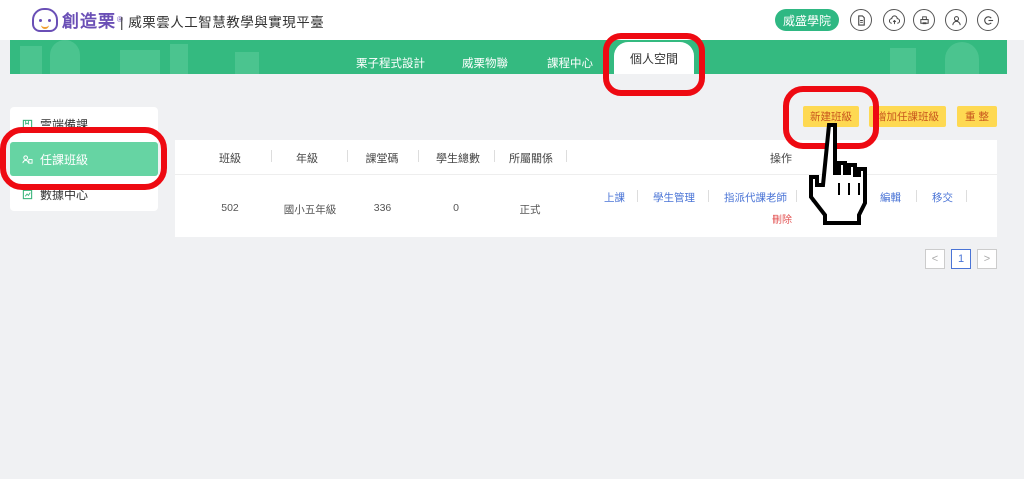 The height and width of the screenshot is (479, 1024). Describe the element at coordinates (961, 259) in the screenshot. I see `pagination-page-1: 1` at that location.